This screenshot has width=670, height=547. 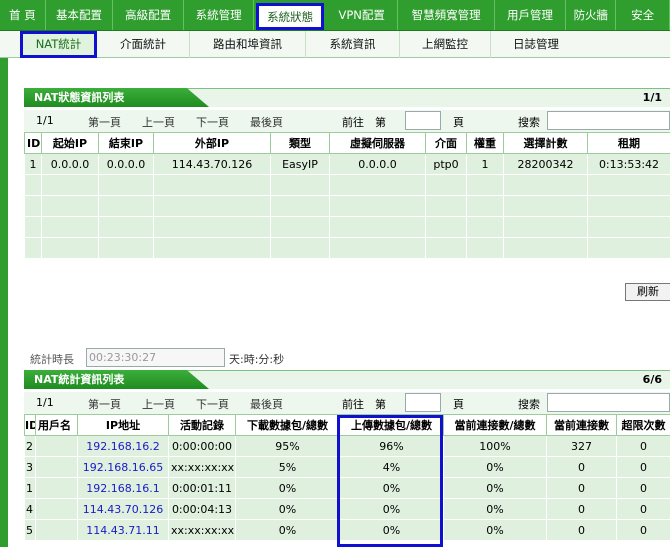 I want to click on col-ip-address: IP地址, so click(x=123, y=425).